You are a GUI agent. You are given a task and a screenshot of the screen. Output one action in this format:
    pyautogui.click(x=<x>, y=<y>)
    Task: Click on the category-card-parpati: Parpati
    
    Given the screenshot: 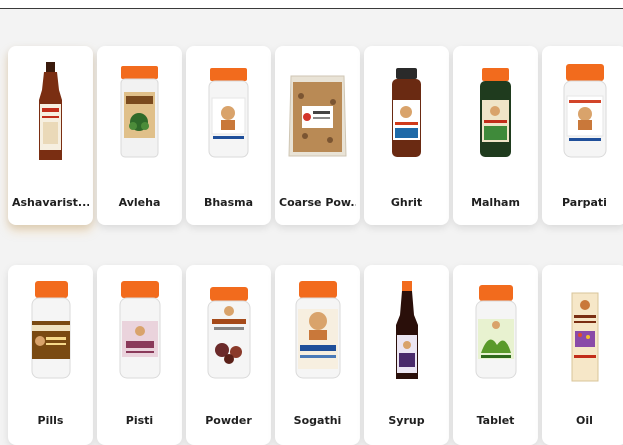 What is the action you would take?
    pyautogui.click(x=582, y=135)
    